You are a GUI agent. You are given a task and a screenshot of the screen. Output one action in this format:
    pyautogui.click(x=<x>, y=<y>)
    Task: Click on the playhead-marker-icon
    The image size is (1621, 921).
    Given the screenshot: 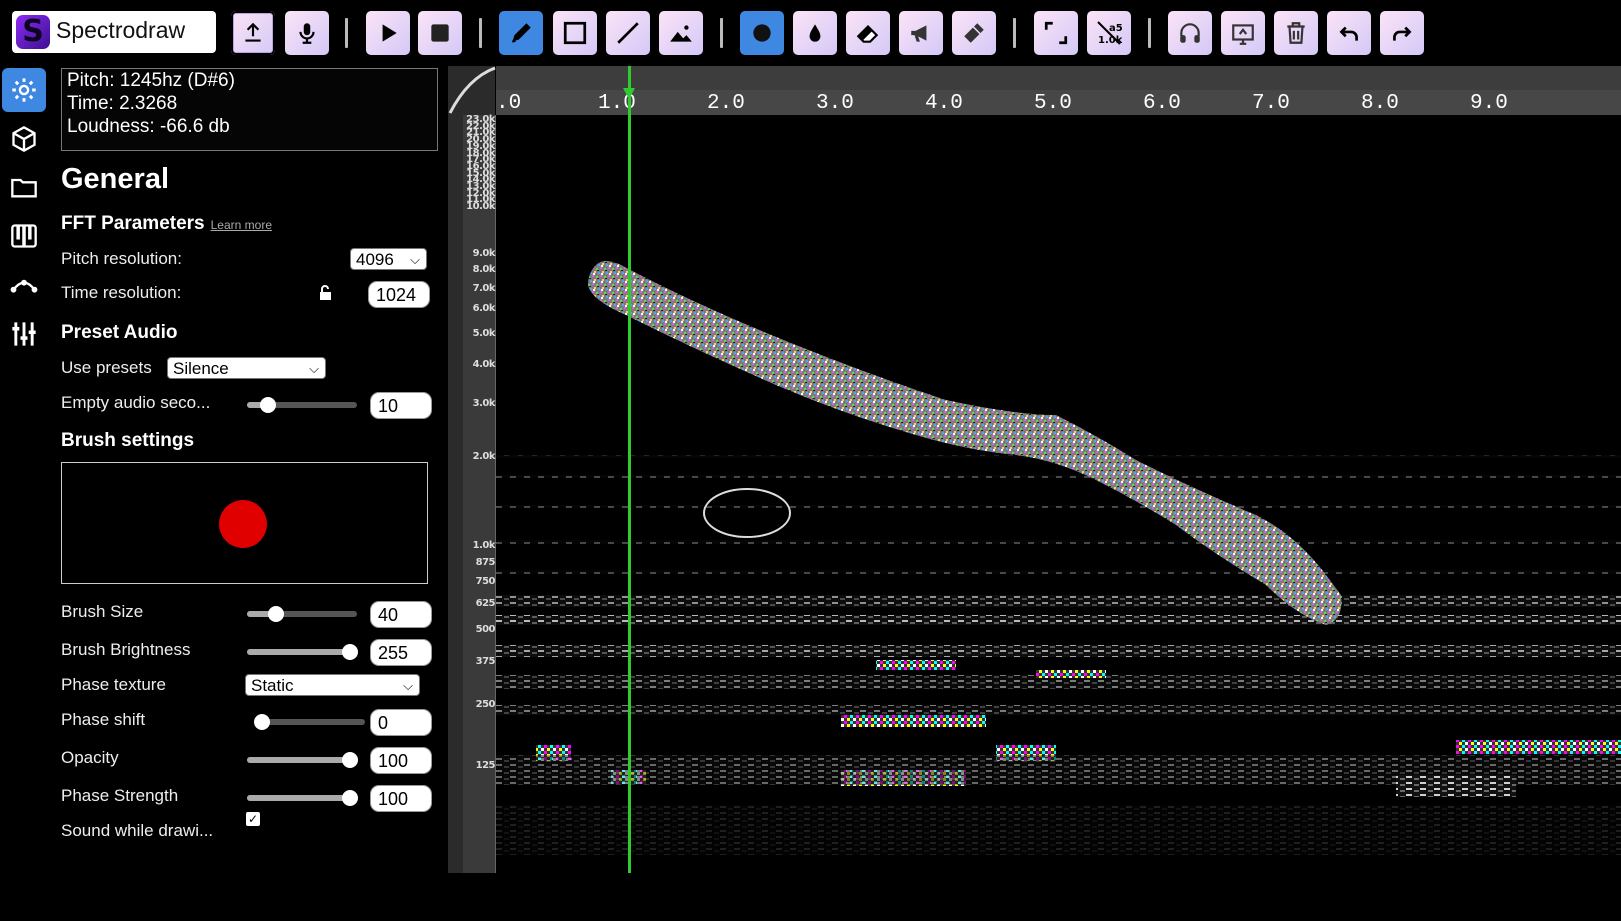 What is the action you would take?
    pyautogui.click(x=629, y=93)
    